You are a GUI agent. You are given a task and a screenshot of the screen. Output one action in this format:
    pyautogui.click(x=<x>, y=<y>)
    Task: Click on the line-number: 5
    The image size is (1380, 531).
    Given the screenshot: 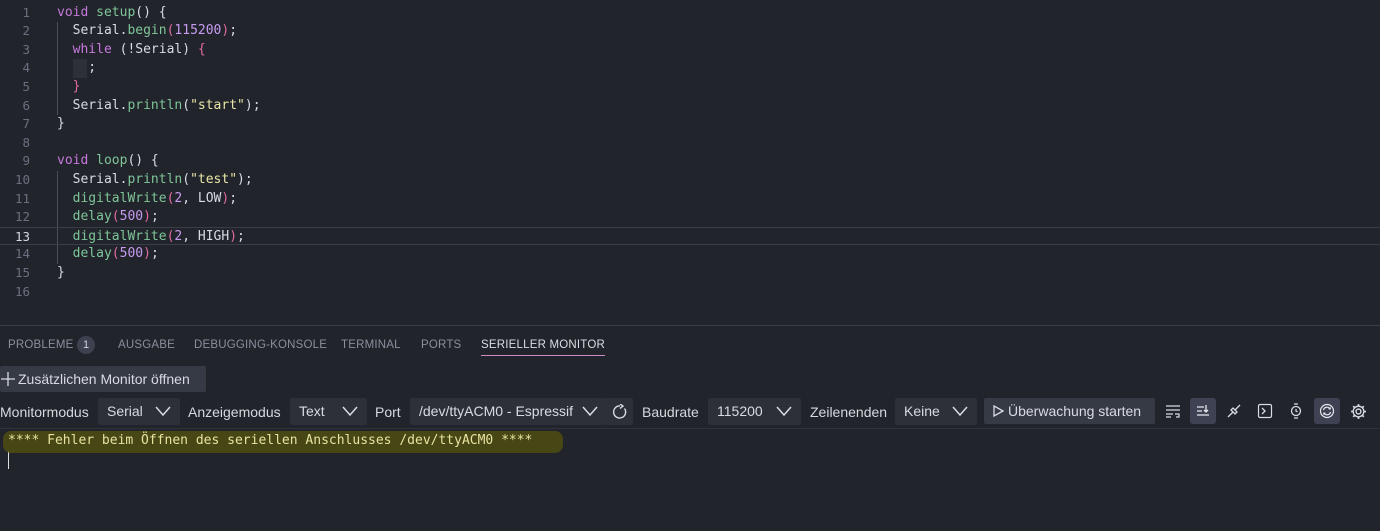 What is the action you would take?
    pyautogui.click(x=26, y=86)
    